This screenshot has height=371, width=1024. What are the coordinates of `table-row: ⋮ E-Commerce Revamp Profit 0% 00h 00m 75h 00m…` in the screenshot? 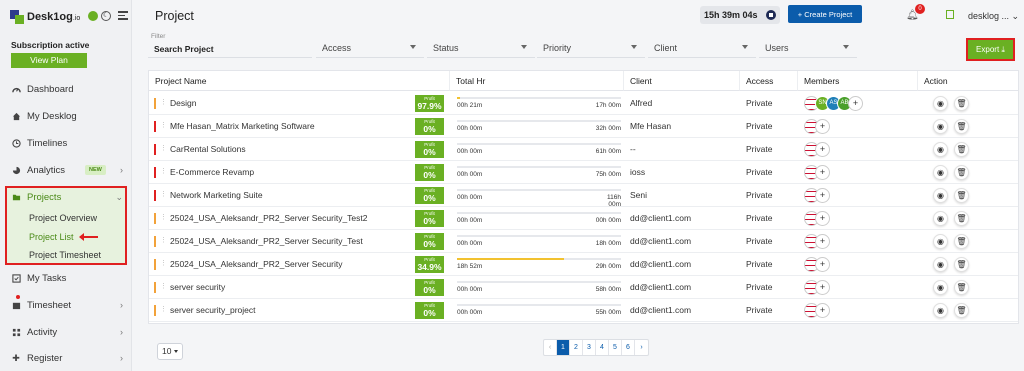 It's located at (583, 172).